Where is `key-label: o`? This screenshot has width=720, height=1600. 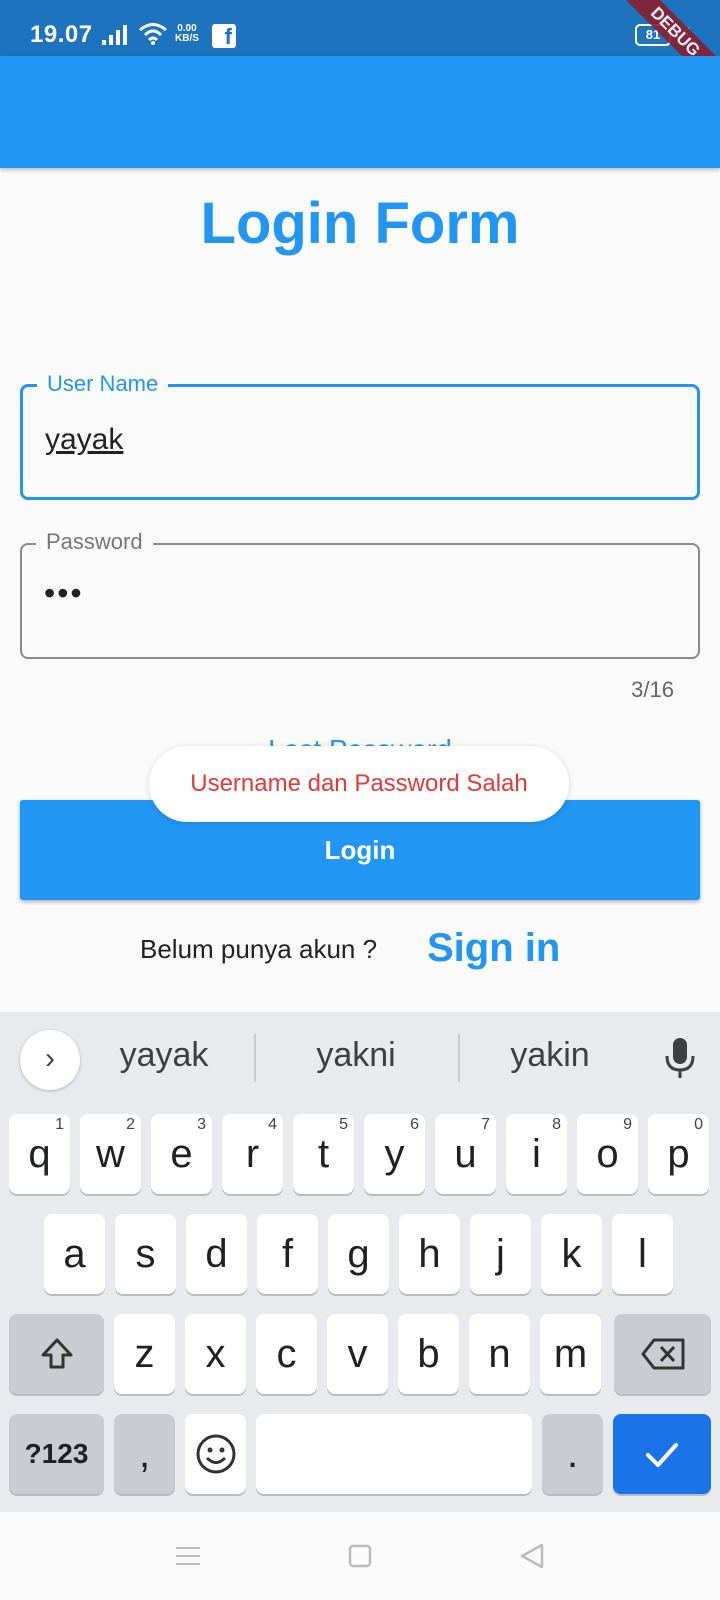
key-label: o is located at coordinates (607, 1154).